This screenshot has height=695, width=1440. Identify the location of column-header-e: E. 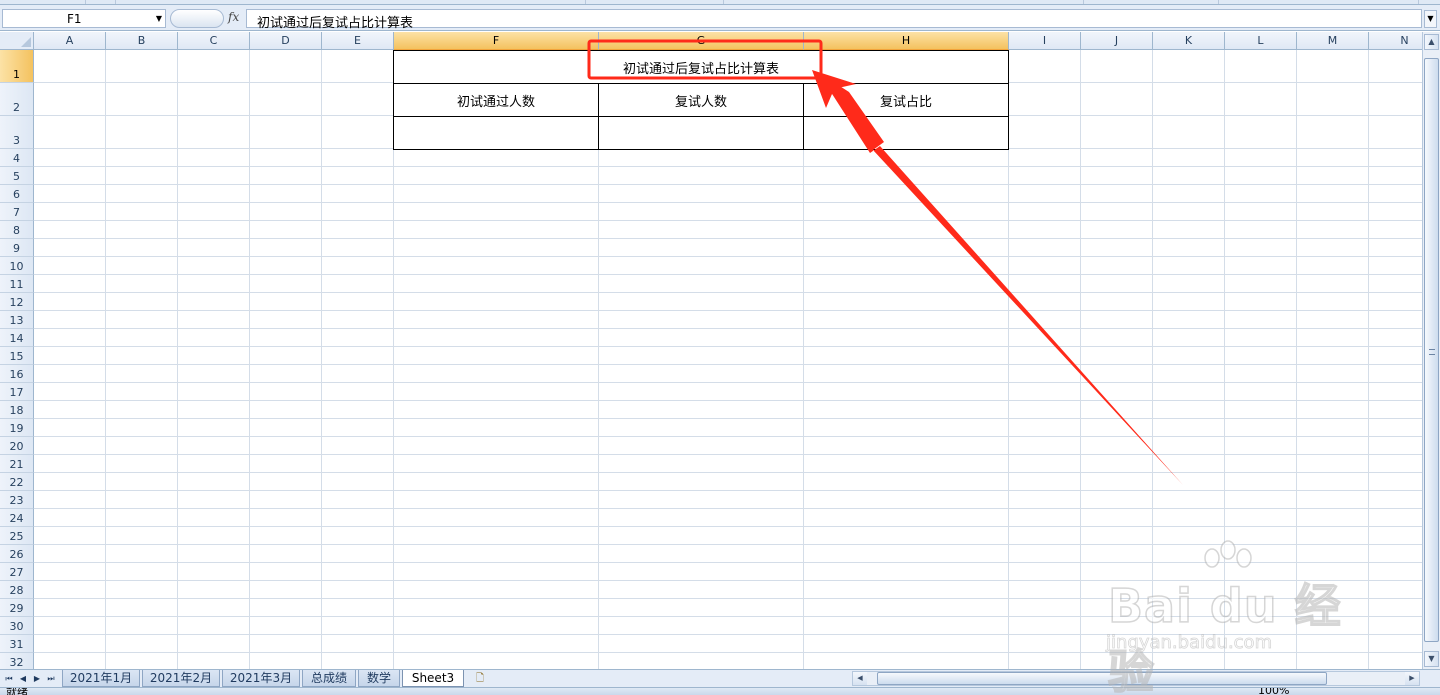
(358, 41).